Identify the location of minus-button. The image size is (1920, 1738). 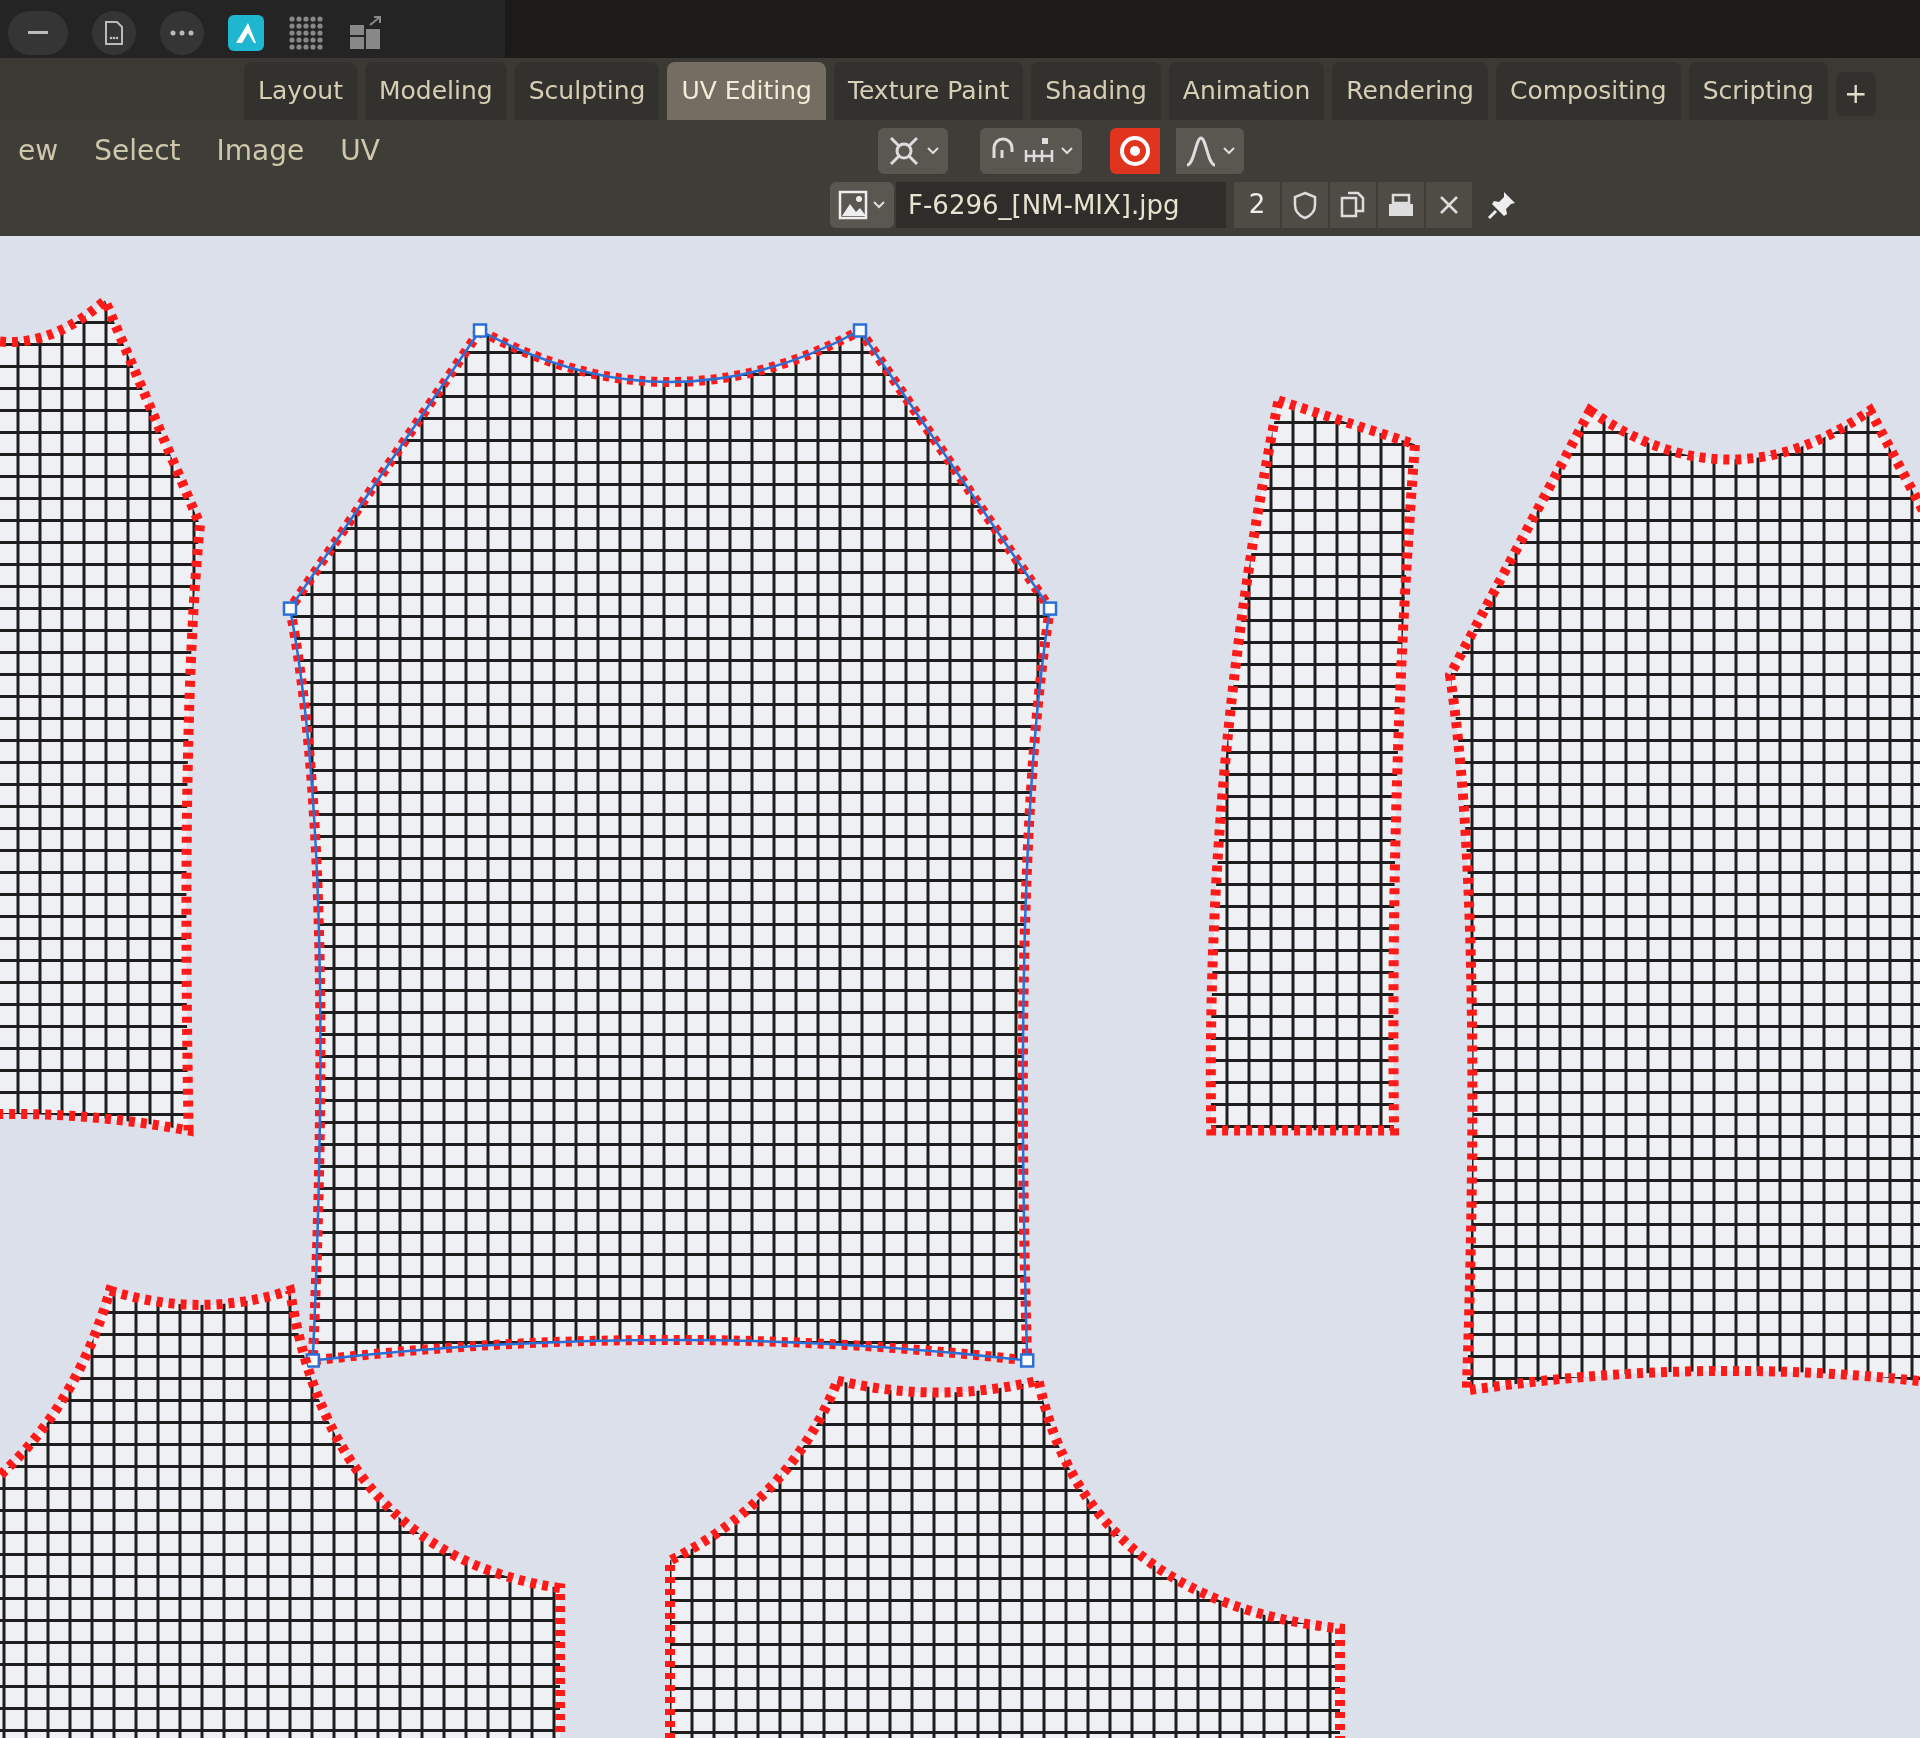
(38, 33).